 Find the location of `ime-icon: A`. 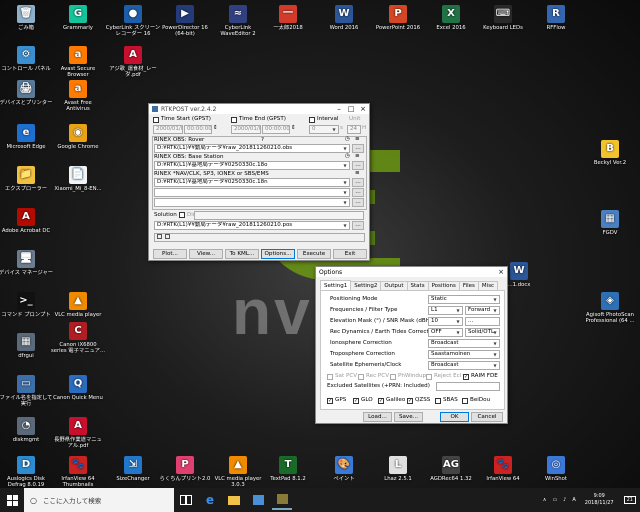

ime-icon: A is located at coordinates (573, 500).